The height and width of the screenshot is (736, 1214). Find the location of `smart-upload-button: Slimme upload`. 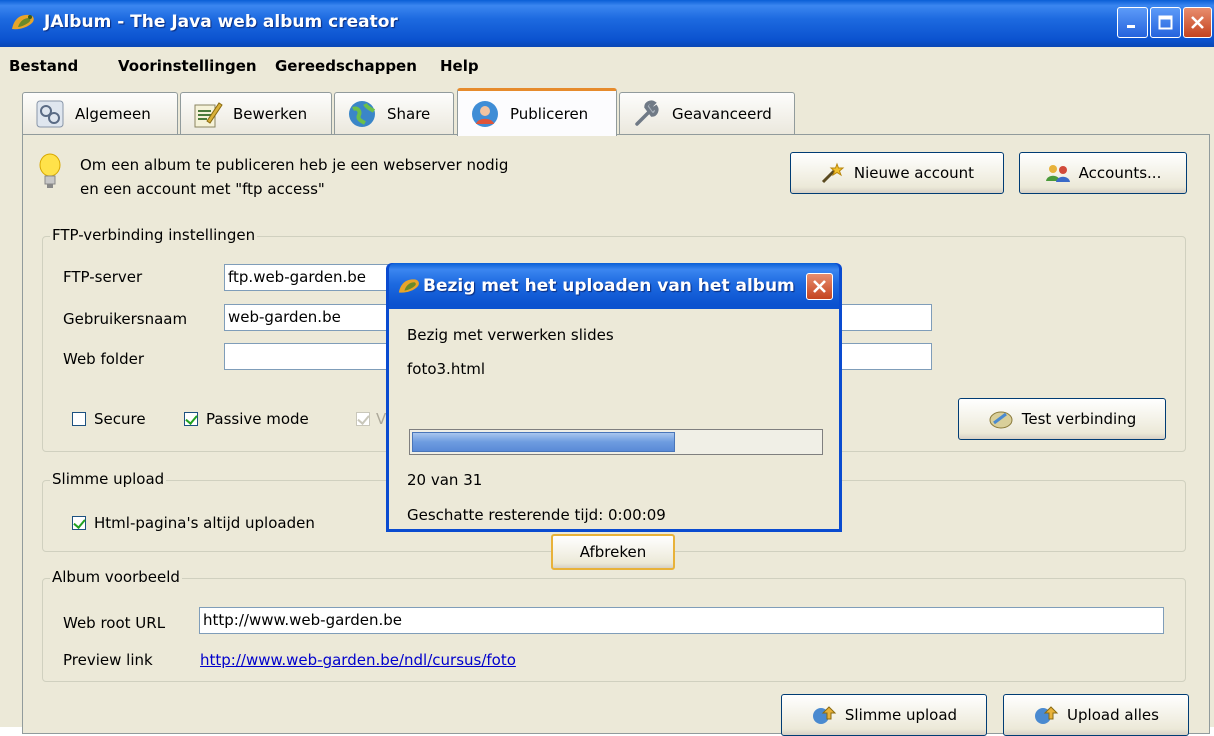

smart-upload-button: Slimme upload is located at coordinates (884, 715).